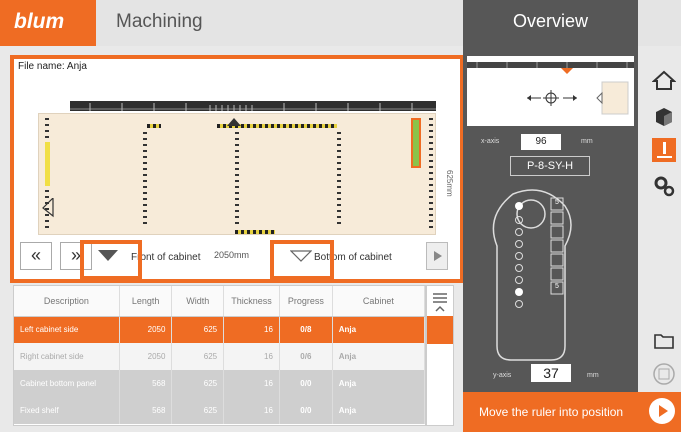  I want to click on col-description: Description, so click(67, 301).